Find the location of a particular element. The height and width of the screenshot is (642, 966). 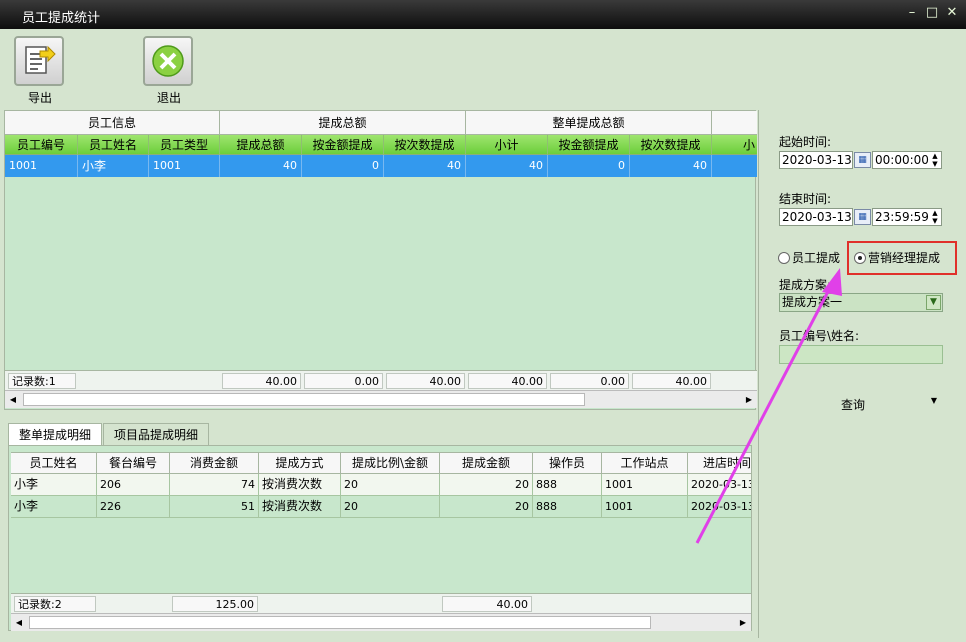

col-header: 进店时间 is located at coordinates (719, 463).